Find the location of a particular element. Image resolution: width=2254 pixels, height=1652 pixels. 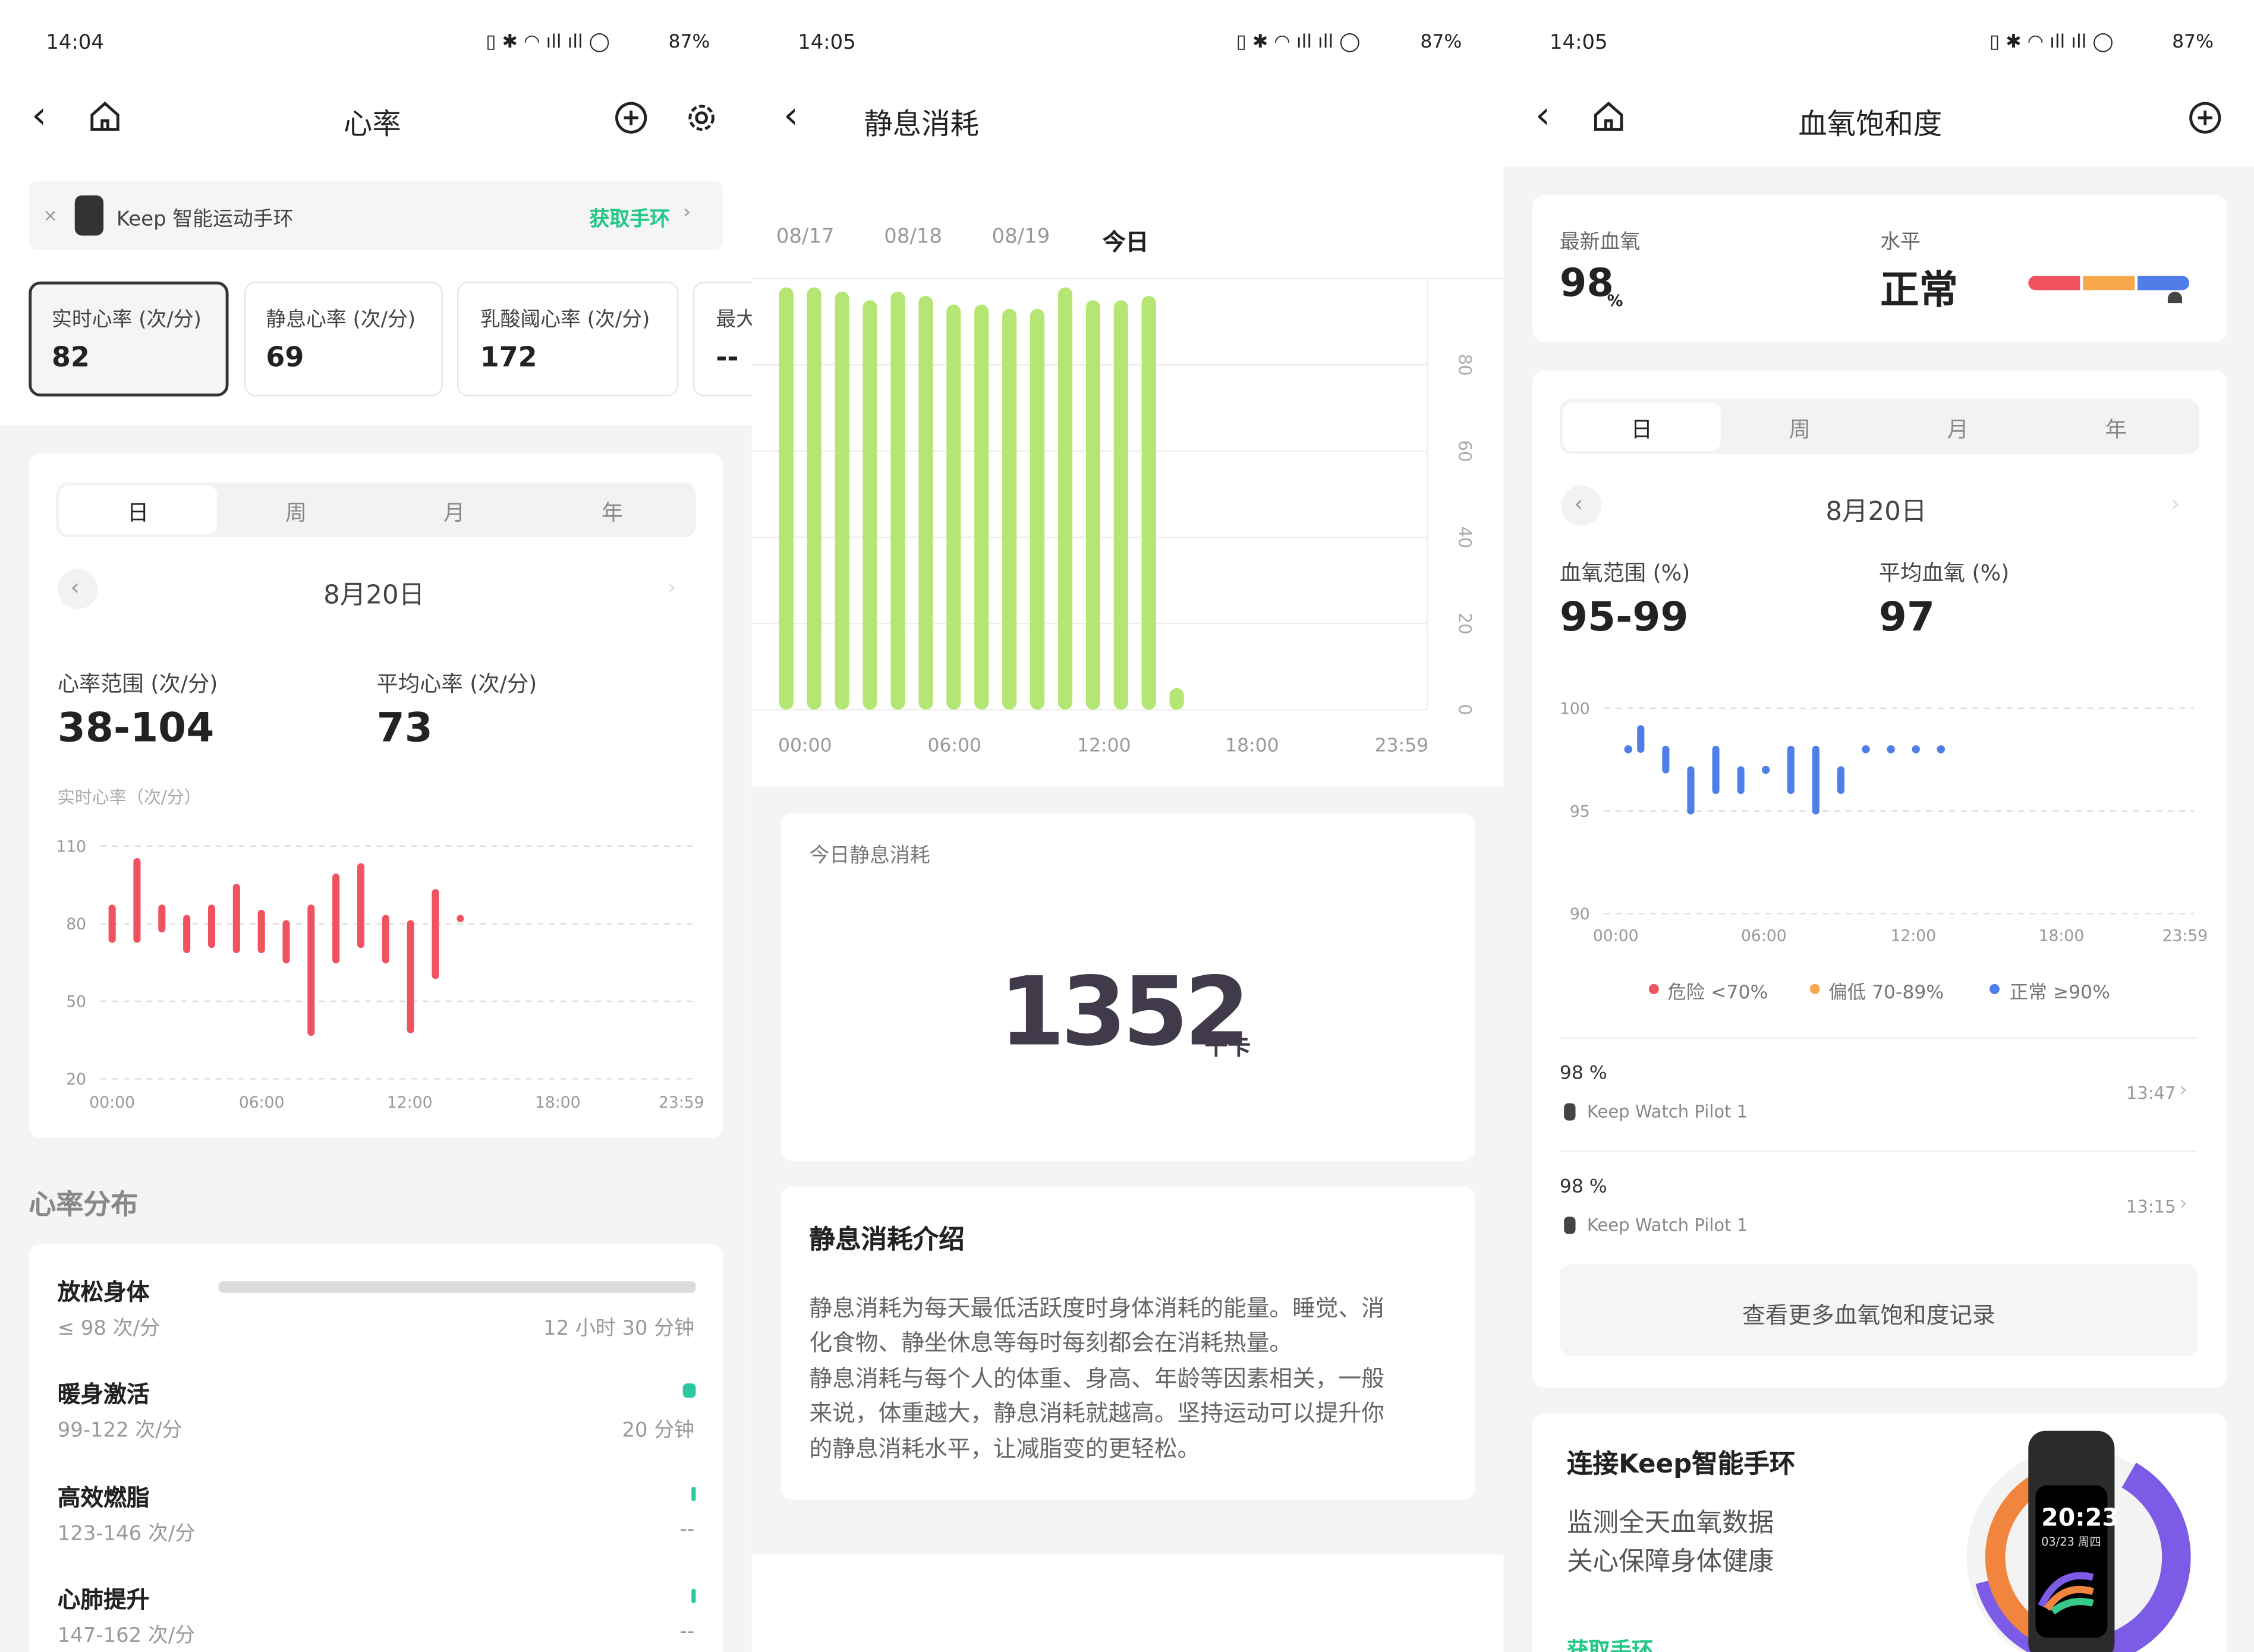

zone-duration: 12 小时 30 分钟 is located at coordinates (619, 1329).